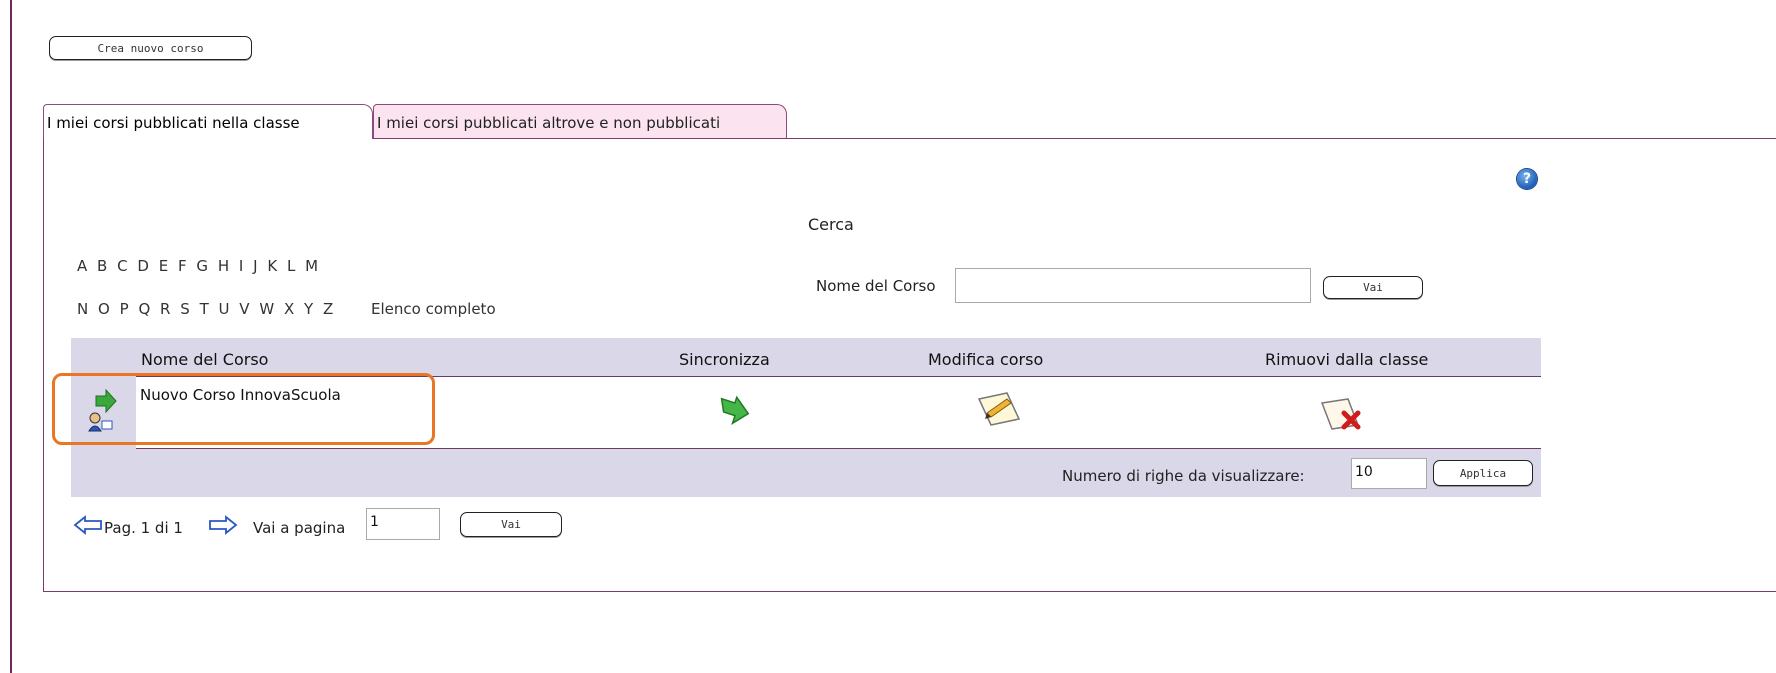  What do you see at coordinates (102, 266) in the screenshot?
I see `letter-filter-b: B` at bounding box center [102, 266].